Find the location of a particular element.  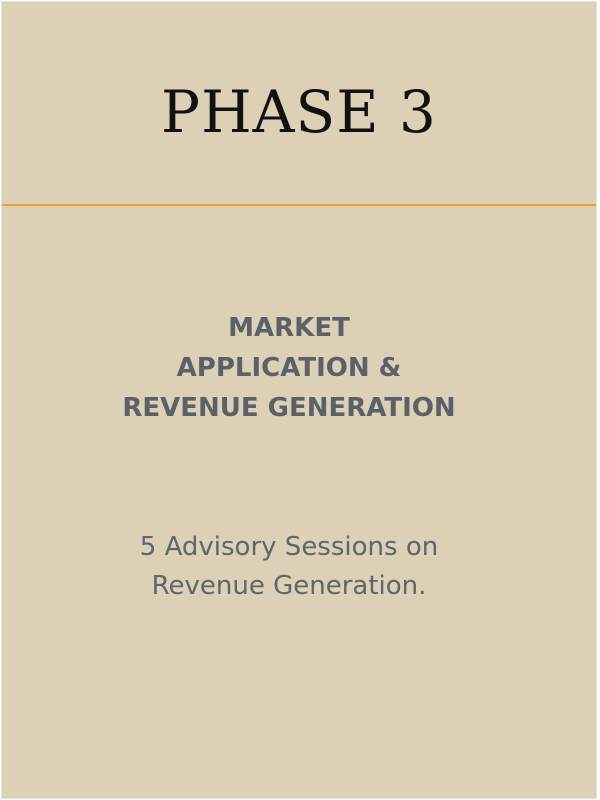

phase-title: PHASE 3 is located at coordinates (299, 112).